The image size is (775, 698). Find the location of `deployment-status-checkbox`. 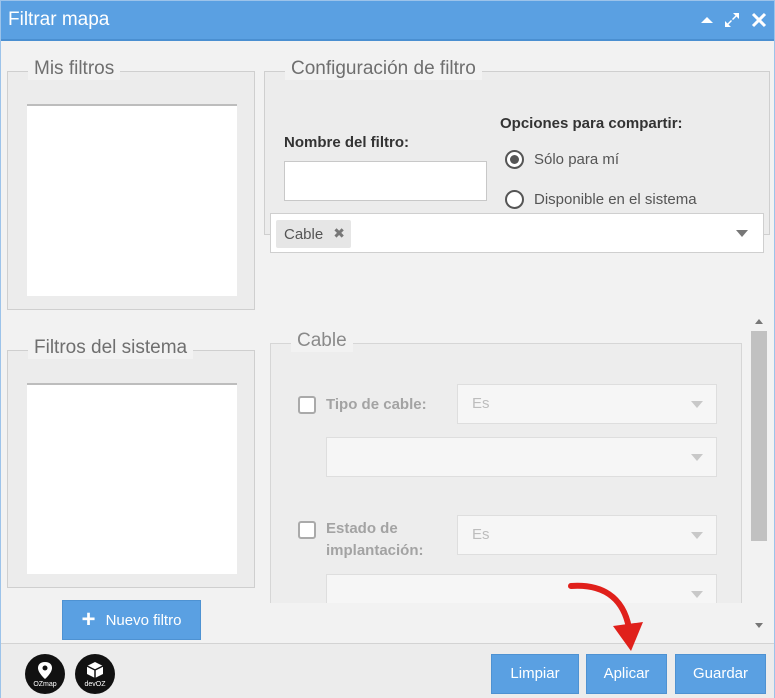

deployment-status-checkbox is located at coordinates (307, 530).